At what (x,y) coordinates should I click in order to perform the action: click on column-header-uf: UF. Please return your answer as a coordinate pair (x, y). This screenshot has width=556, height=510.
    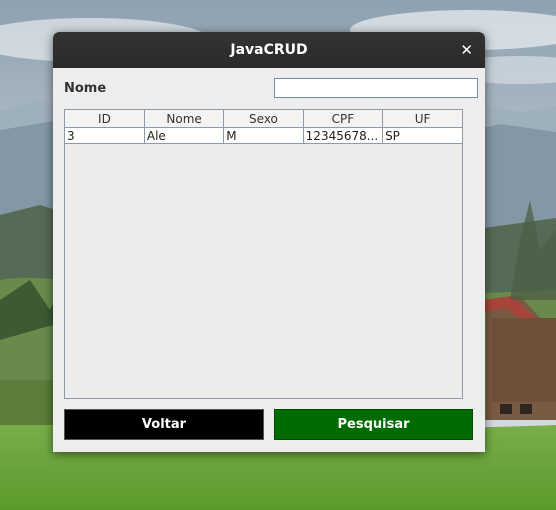
    Looking at the image, I should click on (422, 119).